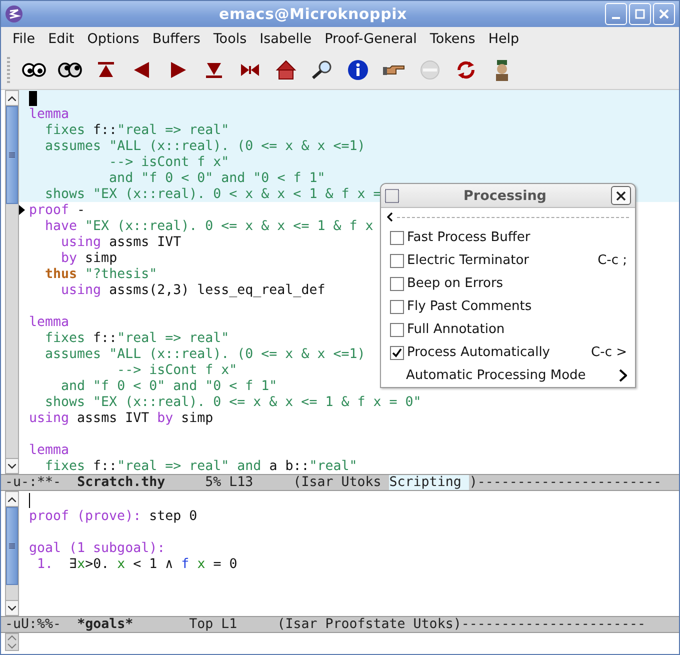 The width and height of the screenshot is (680, 655). What do you see at coordinates (201, 466) in the screenshot?
I see `code-line: fixes f::"real => real" and a b::"real"` at bounding box center [201, 466].